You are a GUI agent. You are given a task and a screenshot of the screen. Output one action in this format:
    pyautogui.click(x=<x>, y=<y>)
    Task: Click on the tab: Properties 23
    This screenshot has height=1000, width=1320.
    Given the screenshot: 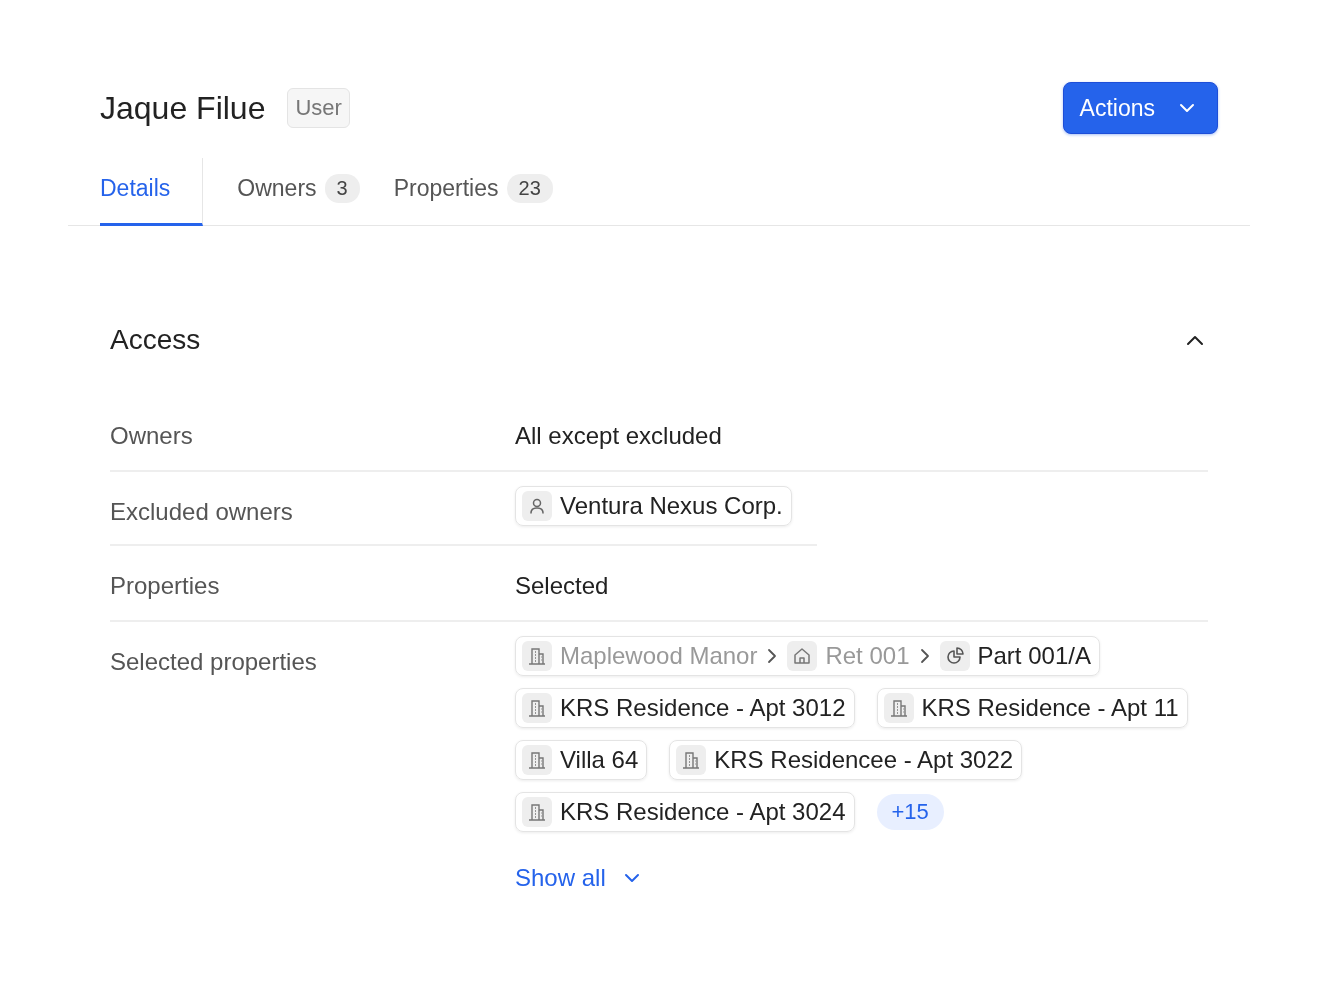 What is the action you would take?
    pyautogui.click(x=473, y=192)
    